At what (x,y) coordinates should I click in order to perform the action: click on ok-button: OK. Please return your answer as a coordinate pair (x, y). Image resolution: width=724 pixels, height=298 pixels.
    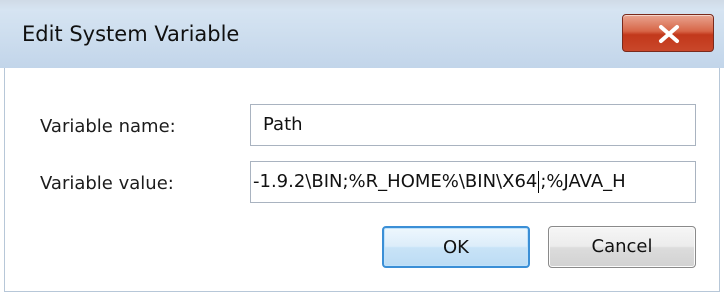
    Looking at the image, I should click on (456, 247).